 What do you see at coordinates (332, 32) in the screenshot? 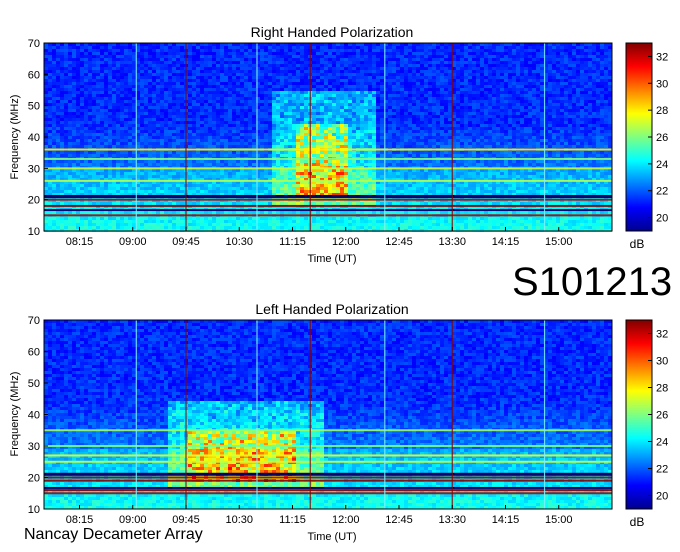
I see `right-panel-title: Right Handed Polarization` at bounding box center [332, 32].